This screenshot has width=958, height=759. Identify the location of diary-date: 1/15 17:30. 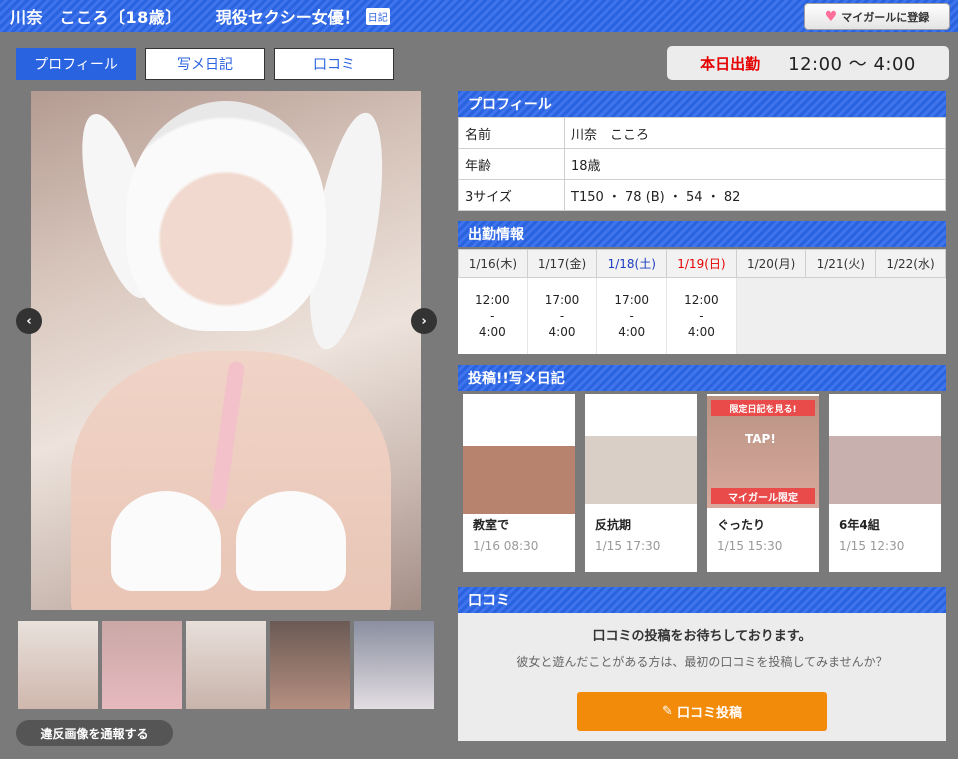
(628, 546).